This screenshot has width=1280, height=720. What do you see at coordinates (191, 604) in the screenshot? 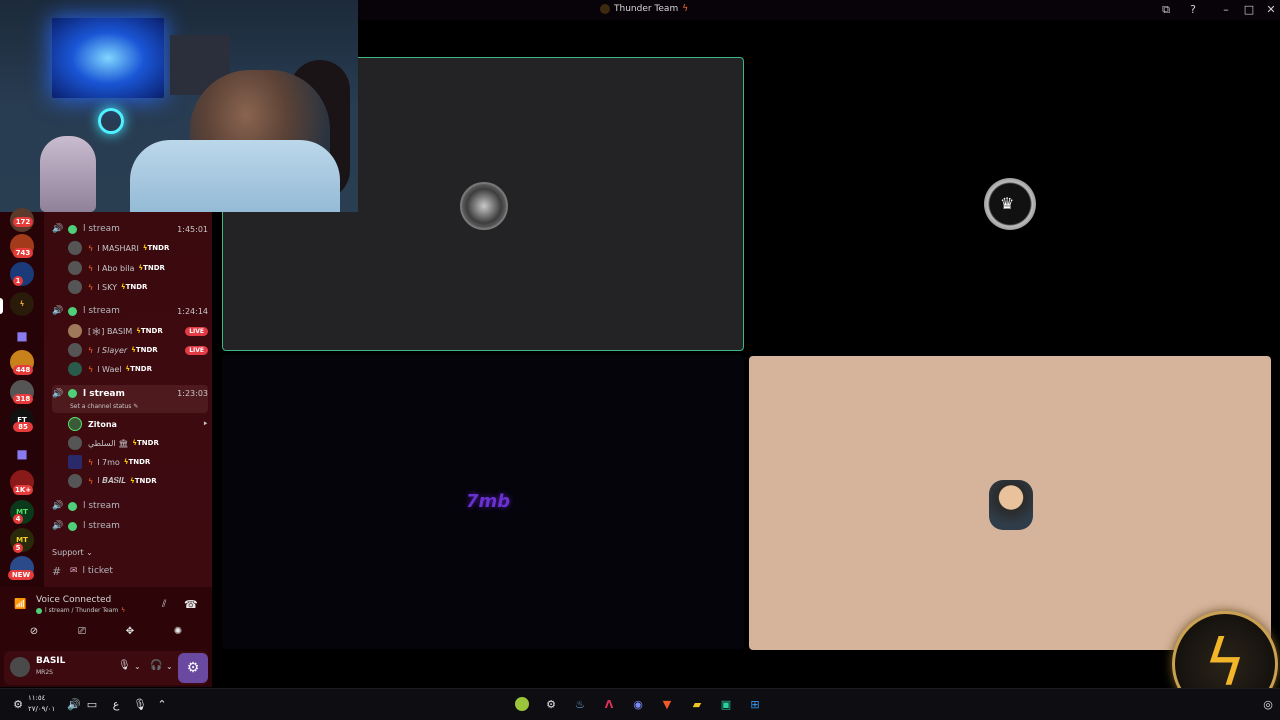
I see `disconnect-icon: ☎` at bounding box center [191, 604].